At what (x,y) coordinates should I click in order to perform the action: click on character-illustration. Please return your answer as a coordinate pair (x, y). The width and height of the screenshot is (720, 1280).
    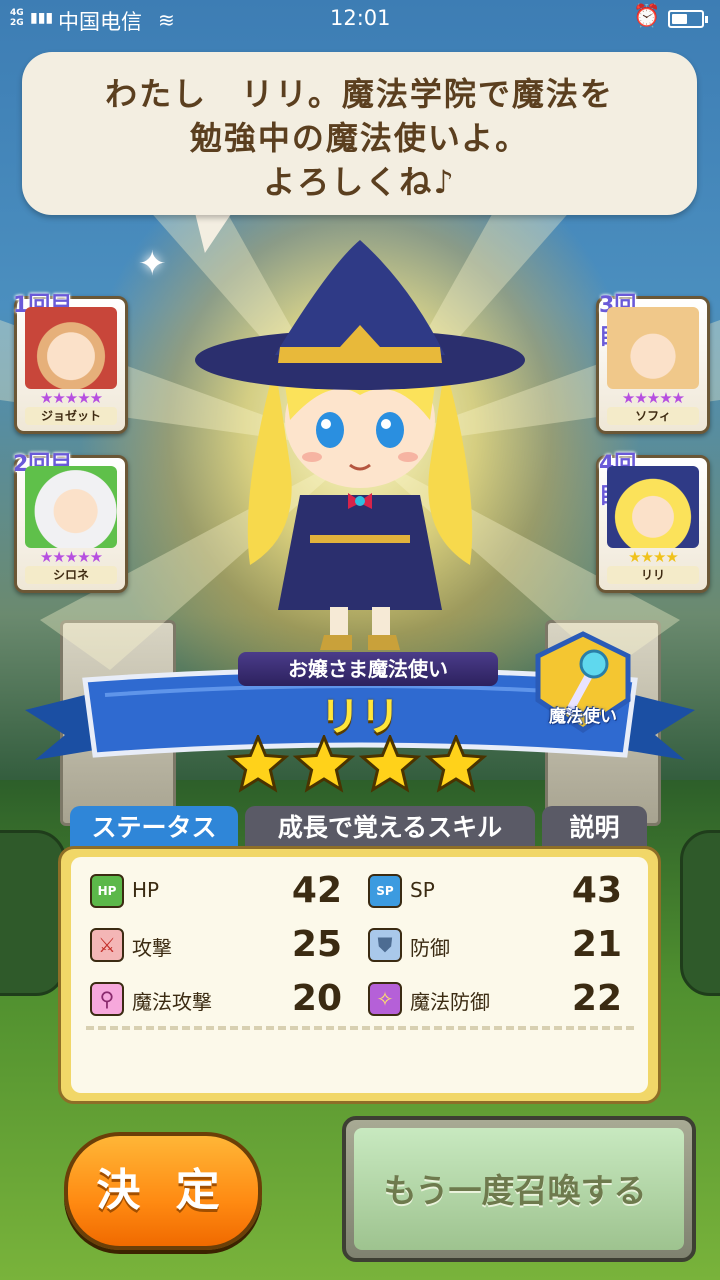
    Looking at the image, I should click on (360, 445).